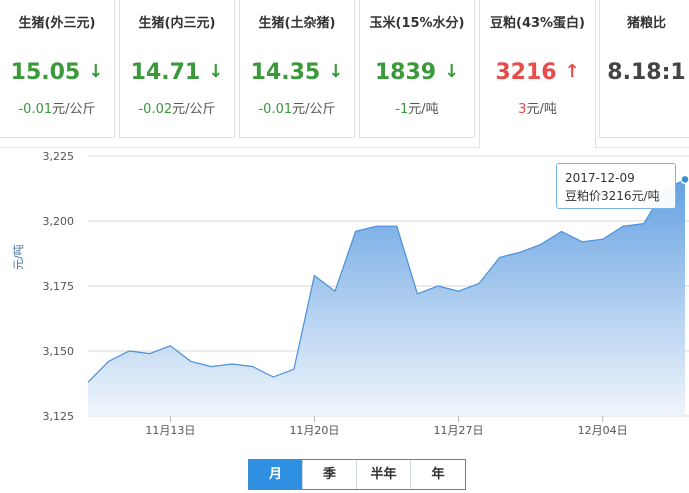 The height and width of the screenshot is (493, 689). What do you see at coordinates (572, 71) in the screenshot?
I see `arrow-up-icon: ↑` at bounding box center [572, 71].